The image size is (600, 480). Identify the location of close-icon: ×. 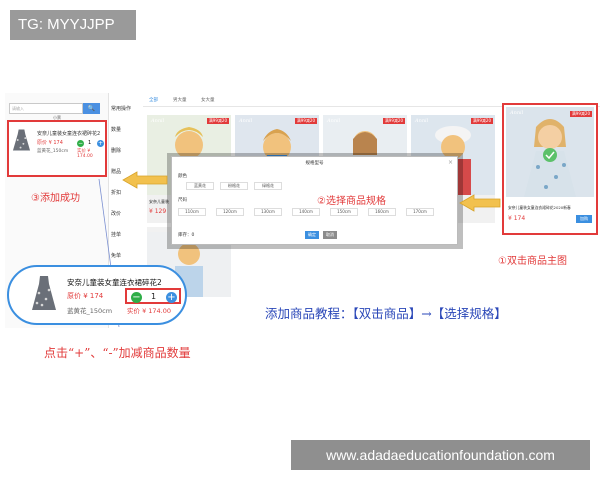
(450, 162).